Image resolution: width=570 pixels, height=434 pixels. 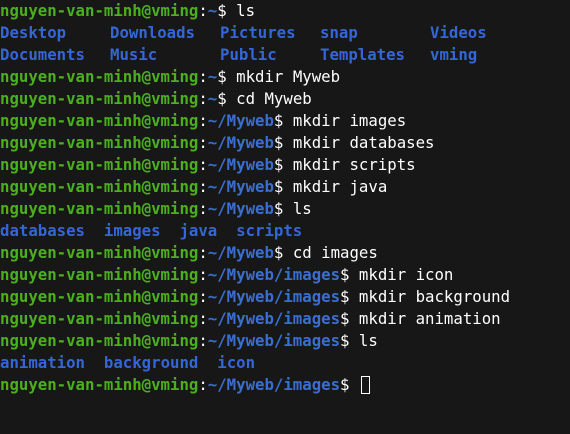 What do you see at coordinates (43, 230) in the screenshot?
I see `directory-entry: databases` at bounding box center [43, 230].